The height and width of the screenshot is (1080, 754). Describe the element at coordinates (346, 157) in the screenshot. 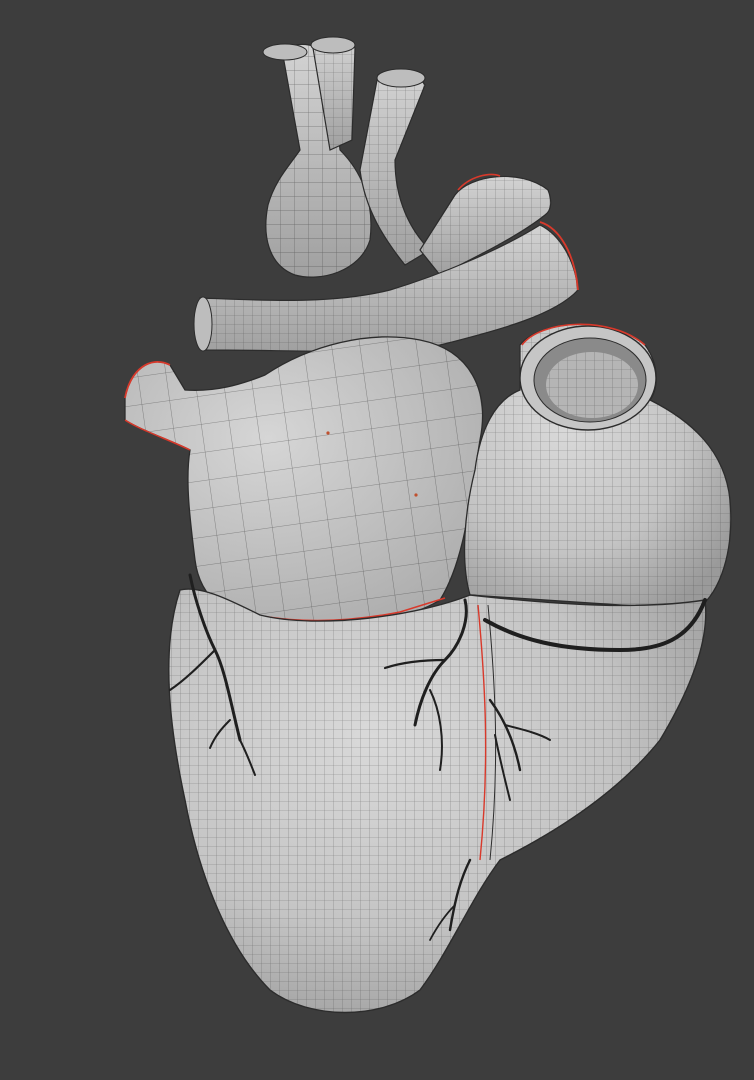

I see `upper-vessels` at that location.